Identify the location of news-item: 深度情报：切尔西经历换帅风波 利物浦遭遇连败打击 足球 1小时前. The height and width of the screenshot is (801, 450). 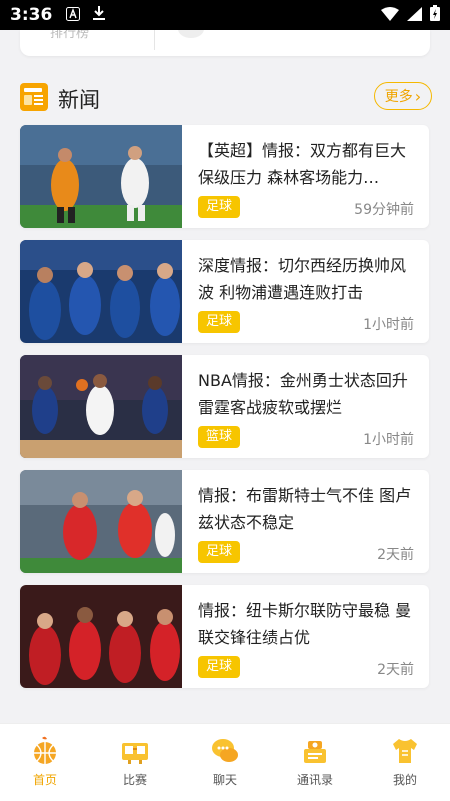
(224, 291).